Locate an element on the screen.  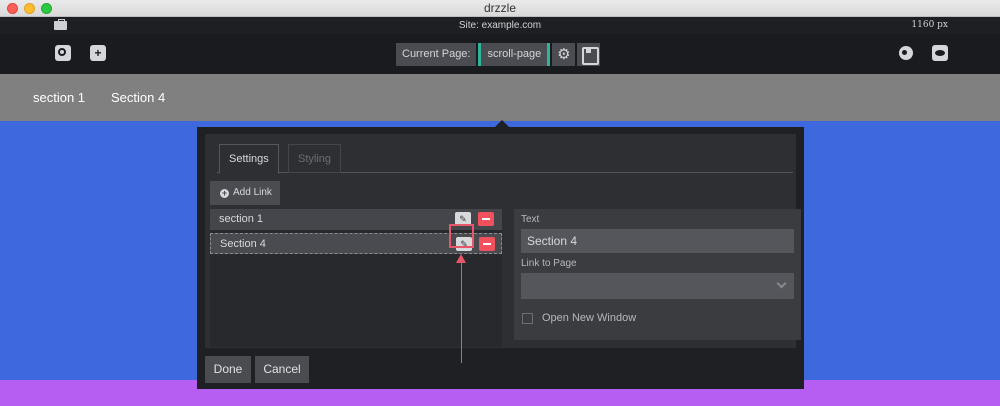
open-new-window-label: Open New Window is located at coordinates (589, 318).